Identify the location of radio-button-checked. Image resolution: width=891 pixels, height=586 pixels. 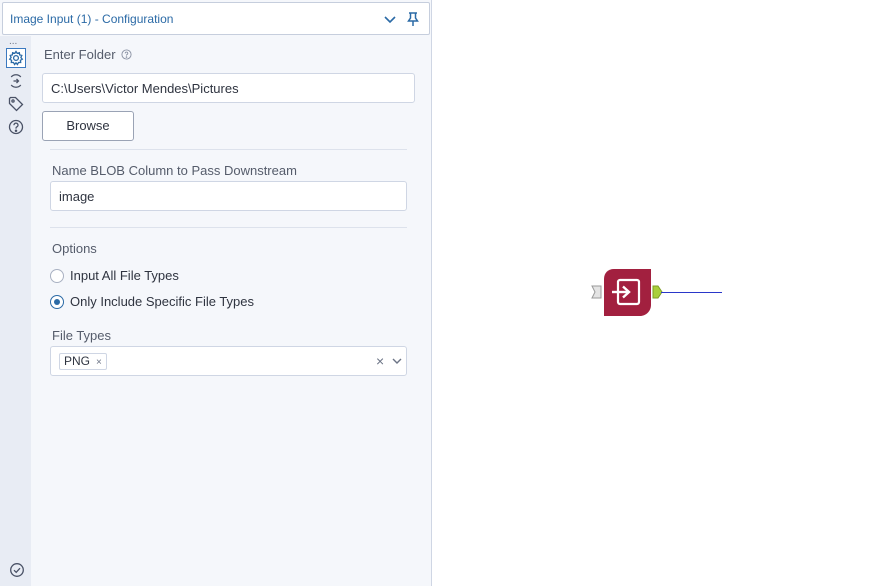
(57, 302).